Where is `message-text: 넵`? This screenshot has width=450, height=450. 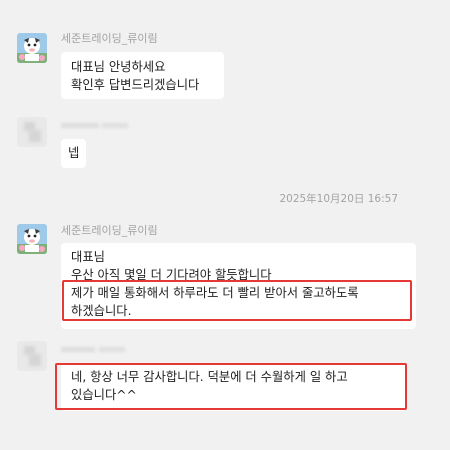
message-text: 넵 is located at coordinates (74, 153).